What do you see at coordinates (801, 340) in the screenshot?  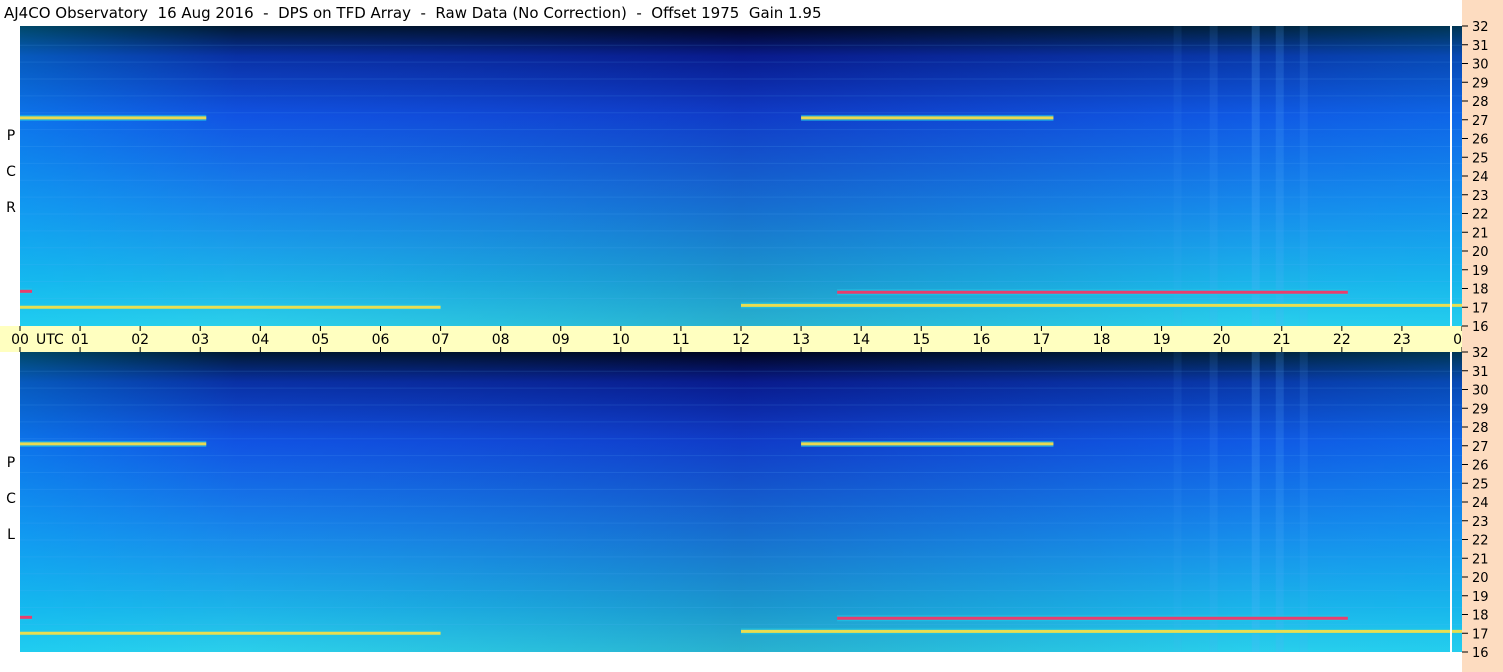 I see `utc-tick-label: 13` at bounding box center [801, 340].